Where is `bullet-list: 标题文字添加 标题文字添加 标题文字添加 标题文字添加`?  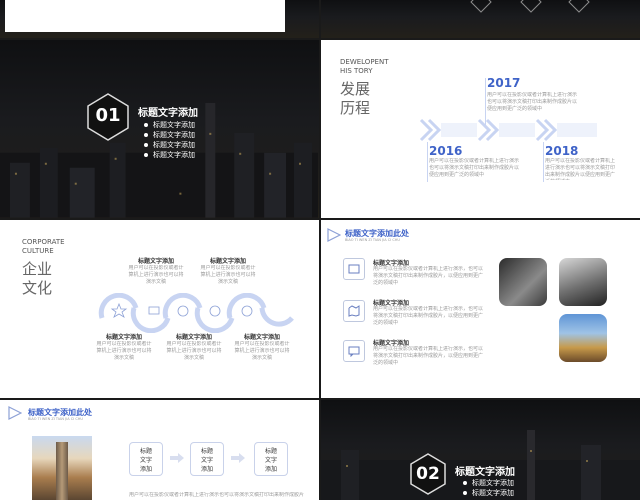
bullet-list: 标题文字添加 标题文字添加 标题文字添加 标题文字添加 is located at coordinates (169, 140).